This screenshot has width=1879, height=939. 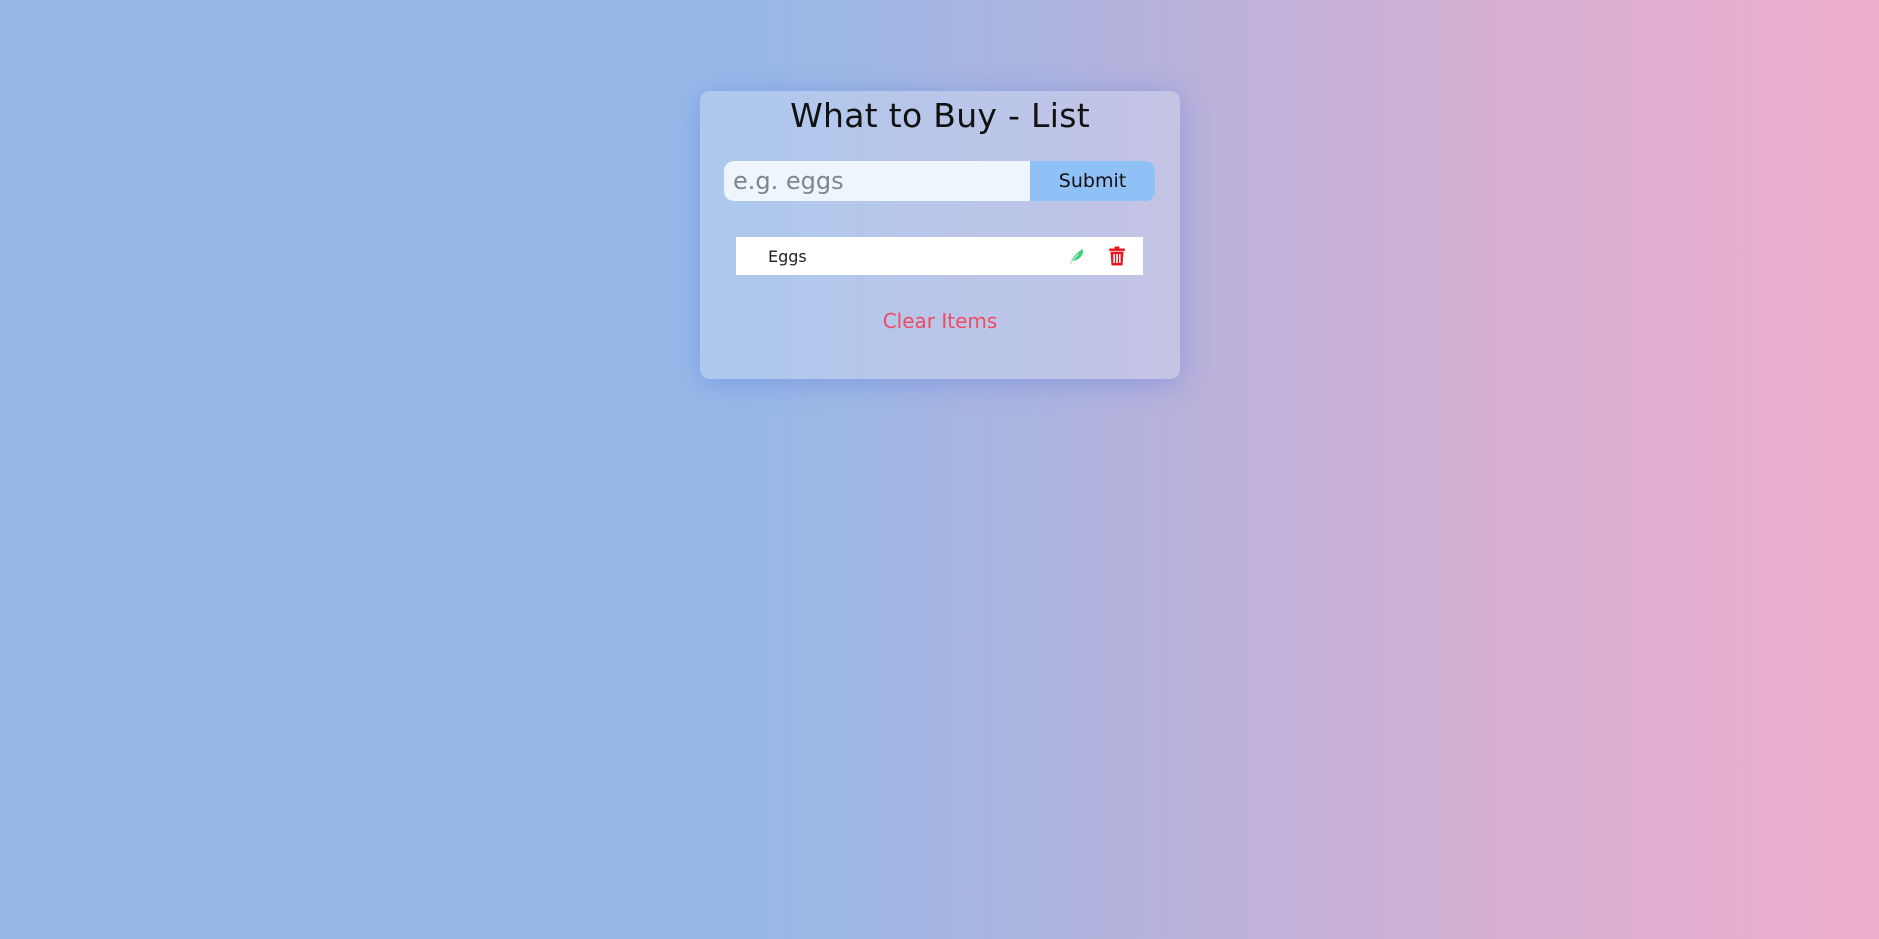 What do you see at coordinates (1117, 256) in the screenshot?
I see `trash-icon` at bounding box center [1117, 256].